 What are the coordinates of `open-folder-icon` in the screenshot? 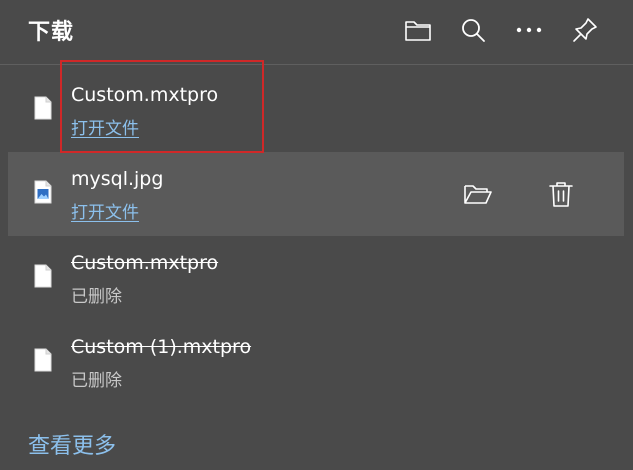 It's located at (478, 194).